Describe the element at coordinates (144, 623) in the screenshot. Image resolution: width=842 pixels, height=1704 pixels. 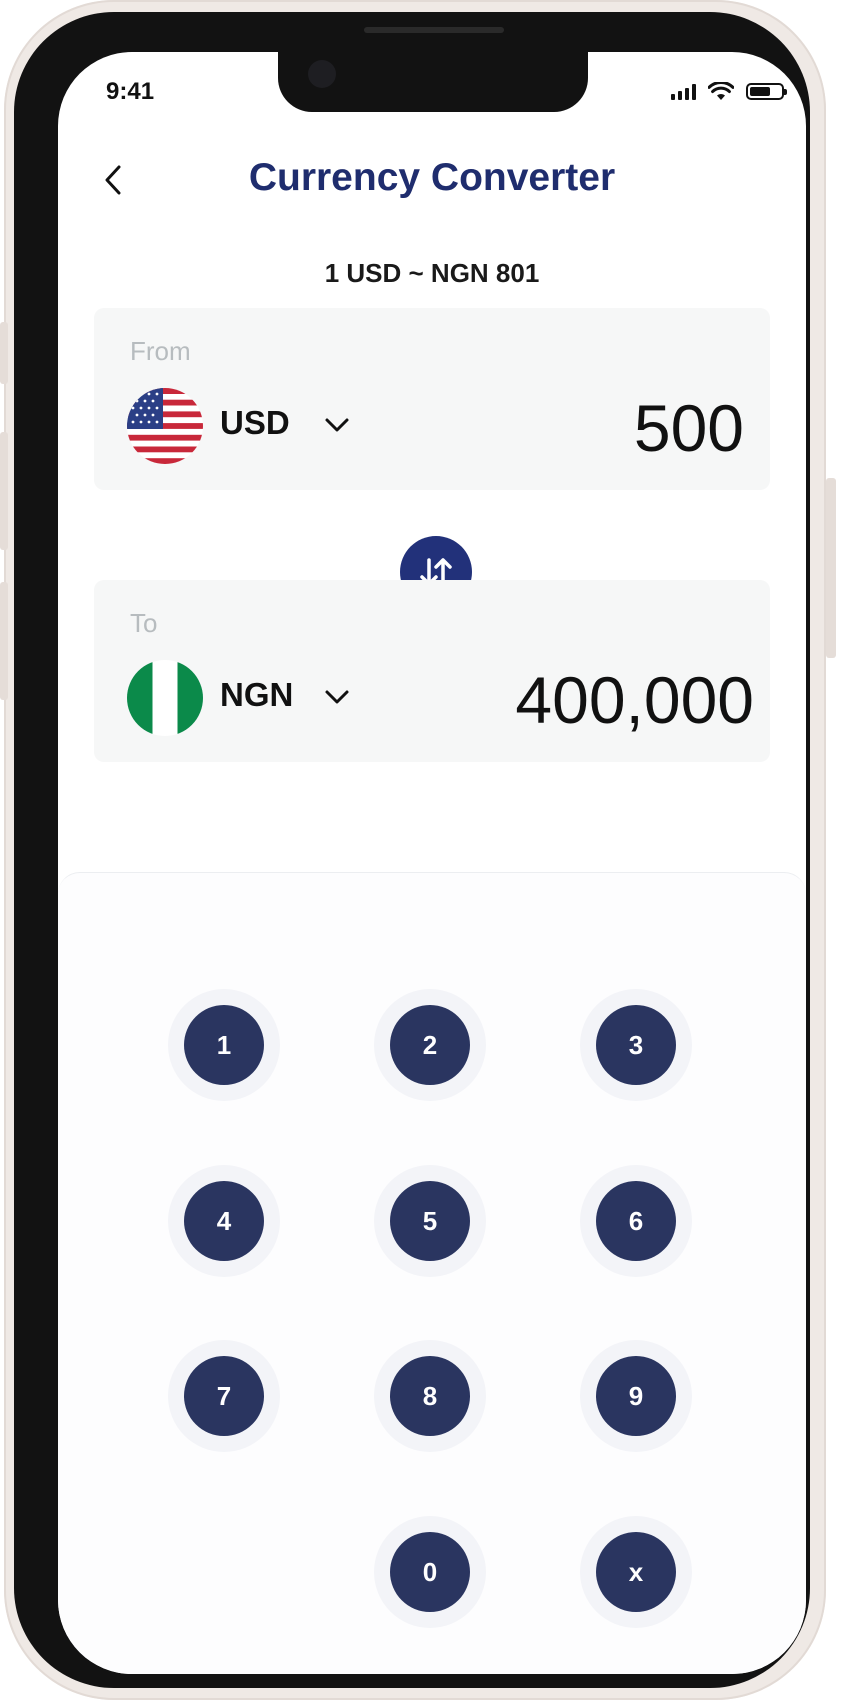
I see `to-label: To` at that location.